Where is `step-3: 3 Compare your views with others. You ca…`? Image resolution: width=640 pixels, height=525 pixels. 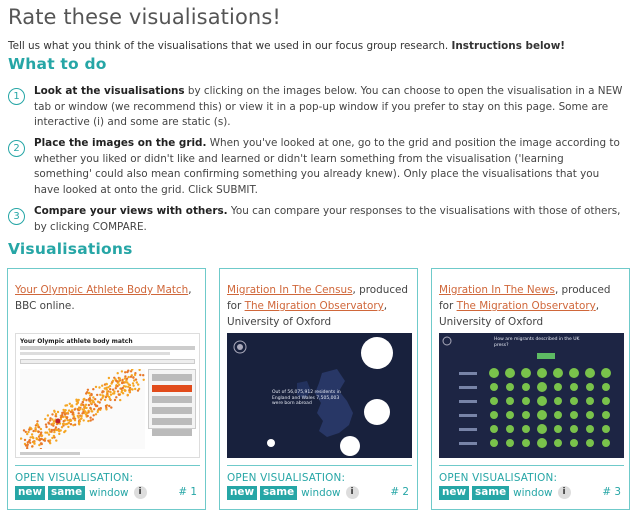
step-3: 3 Compare your views with others. You ca… is located at coordinates (320, 220).